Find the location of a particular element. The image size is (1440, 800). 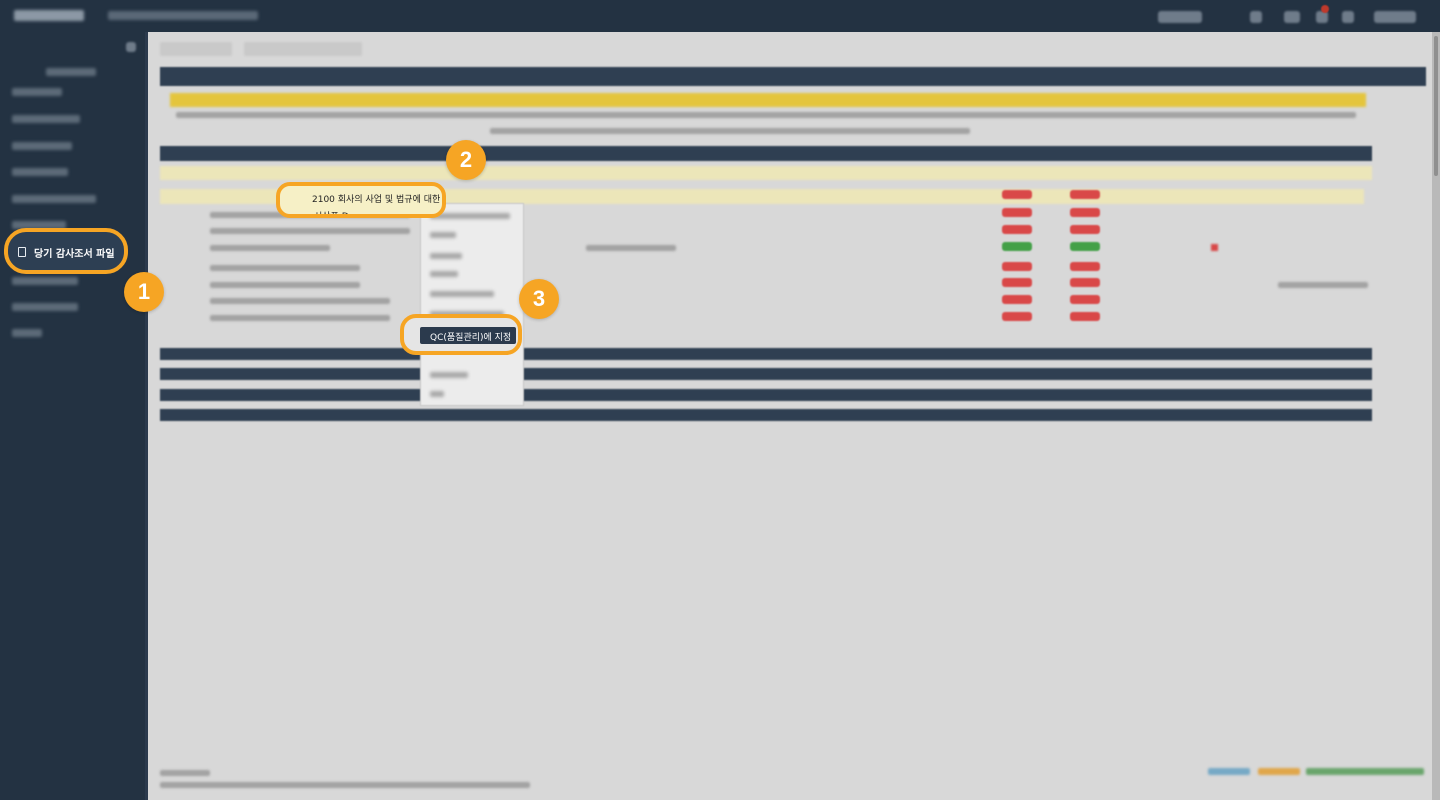

callout-badge-3: 3 is located at coordinates (539, 299).